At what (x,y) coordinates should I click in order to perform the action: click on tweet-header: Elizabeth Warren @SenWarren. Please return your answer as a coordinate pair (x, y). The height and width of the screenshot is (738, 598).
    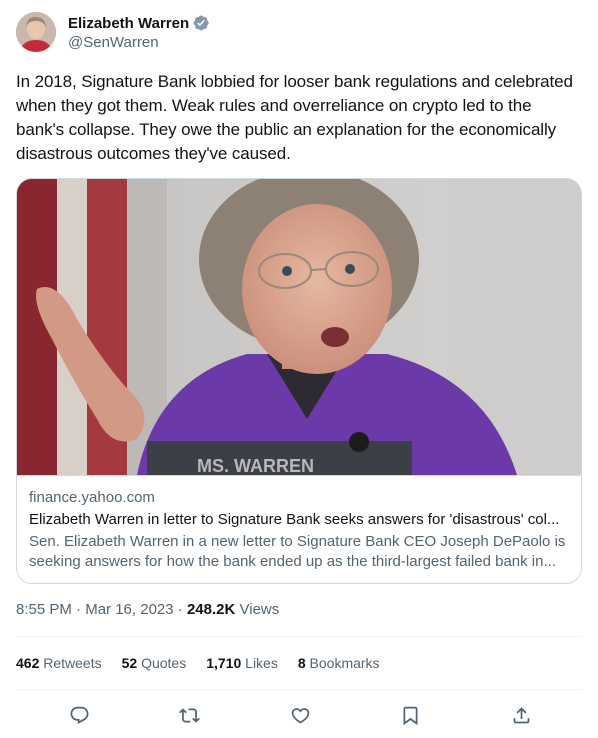
    Looking at the image, I should click on (299, 34).